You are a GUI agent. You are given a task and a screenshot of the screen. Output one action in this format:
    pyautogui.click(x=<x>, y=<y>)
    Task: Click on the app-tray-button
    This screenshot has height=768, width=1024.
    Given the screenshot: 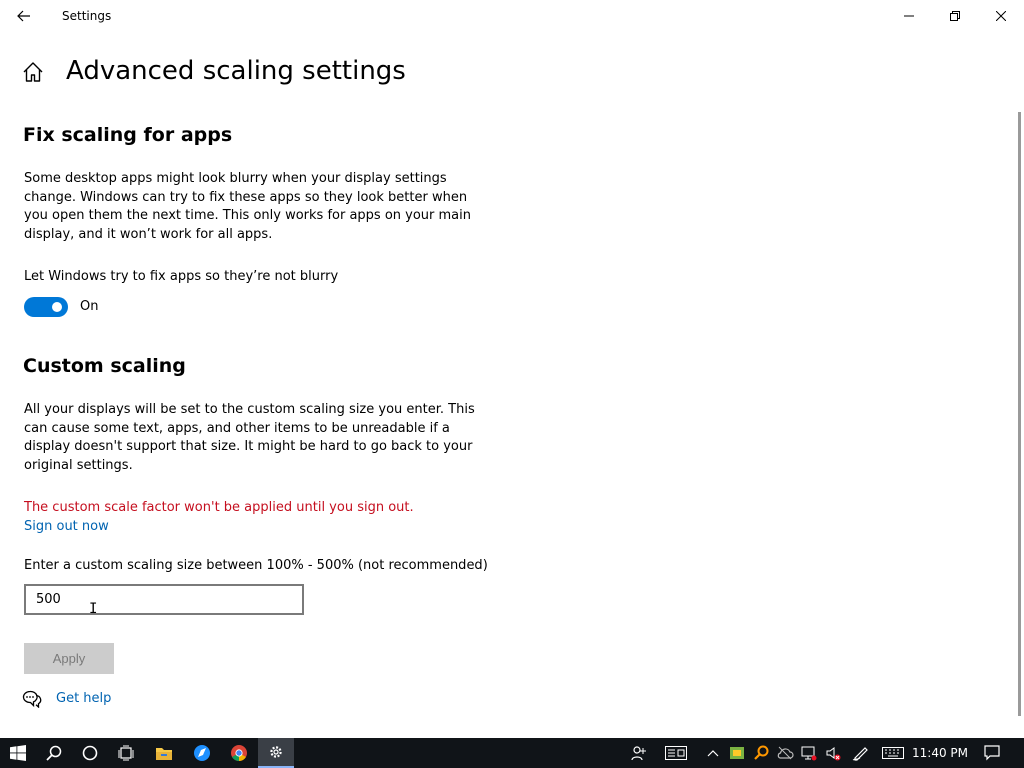 What is the action you would take?
    pyautogui.click(x=737, y=753)
    